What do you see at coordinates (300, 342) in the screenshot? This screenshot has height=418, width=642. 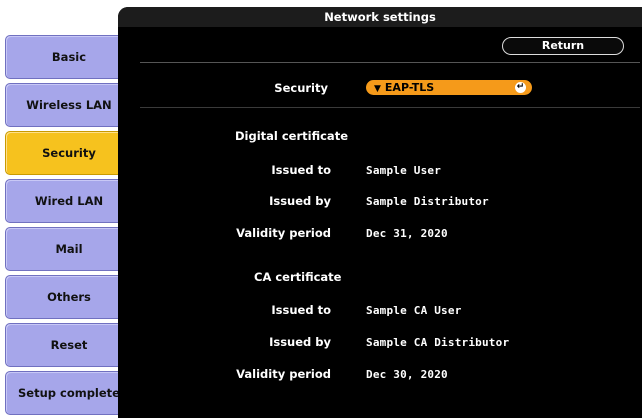 I see `ca-issued-by-label: Issued by` at bounding box center [300, 342].